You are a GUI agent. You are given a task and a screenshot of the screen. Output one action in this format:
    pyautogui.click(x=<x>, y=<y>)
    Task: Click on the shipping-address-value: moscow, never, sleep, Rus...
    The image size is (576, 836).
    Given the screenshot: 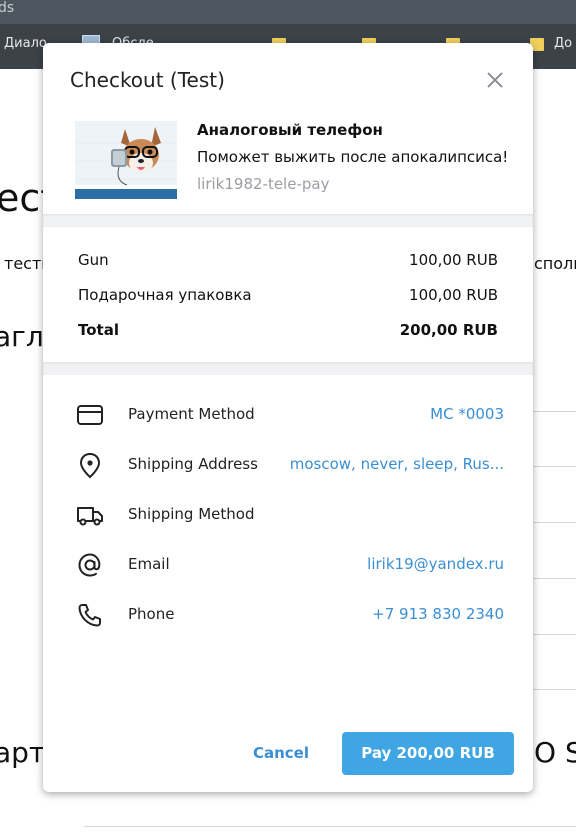 What is the action you would take?
    pyautogui.click(x=397, y=464)
    